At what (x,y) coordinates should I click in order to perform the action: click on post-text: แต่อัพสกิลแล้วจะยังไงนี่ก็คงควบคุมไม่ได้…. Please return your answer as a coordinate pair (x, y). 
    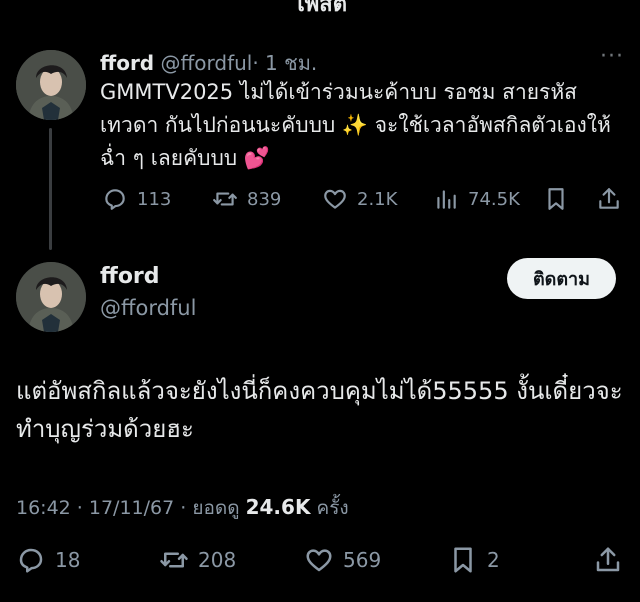
    Looking at the image, I should click on (319, 410).